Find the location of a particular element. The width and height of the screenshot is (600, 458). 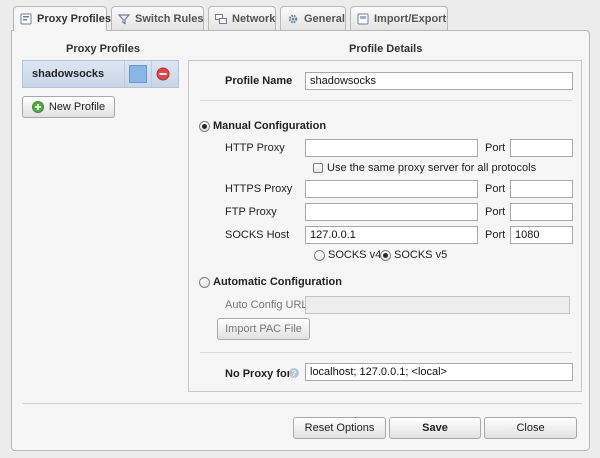

no-proxy-label: No Proxy for is located at coordinates (258, 374).